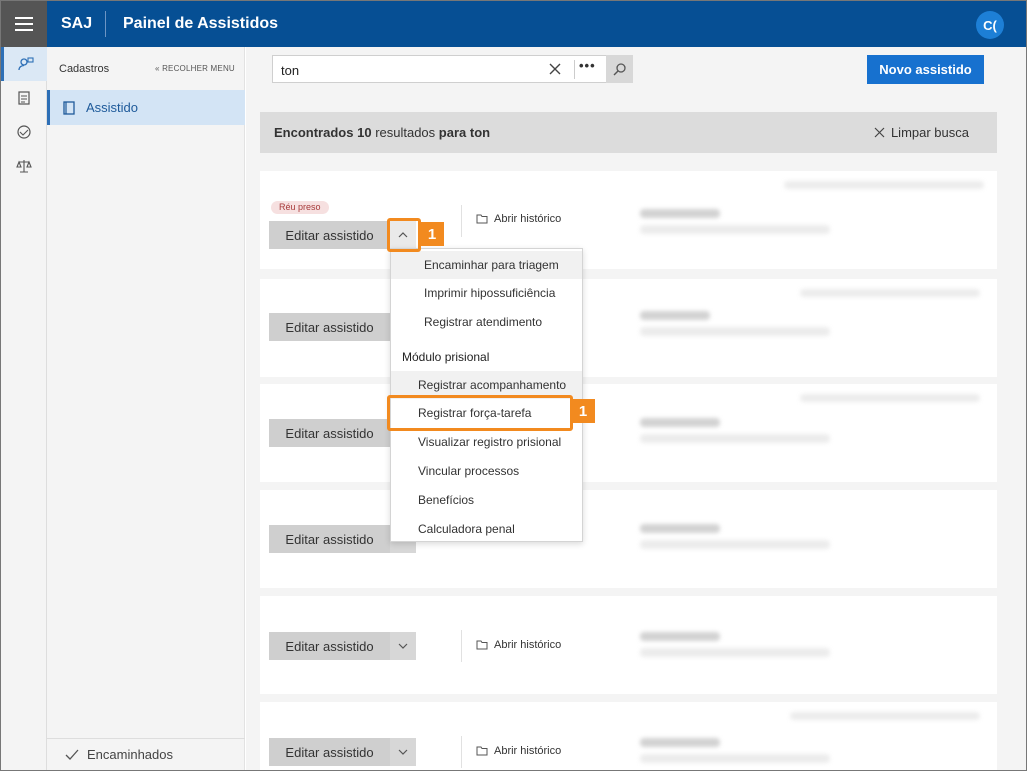 The width and height of the screenshot is (1027, 771). What do you see at coordinates (921, 132) in the screenshot?
I see `clear-search-button: Limpar busca` at bounding box center [921, 132].